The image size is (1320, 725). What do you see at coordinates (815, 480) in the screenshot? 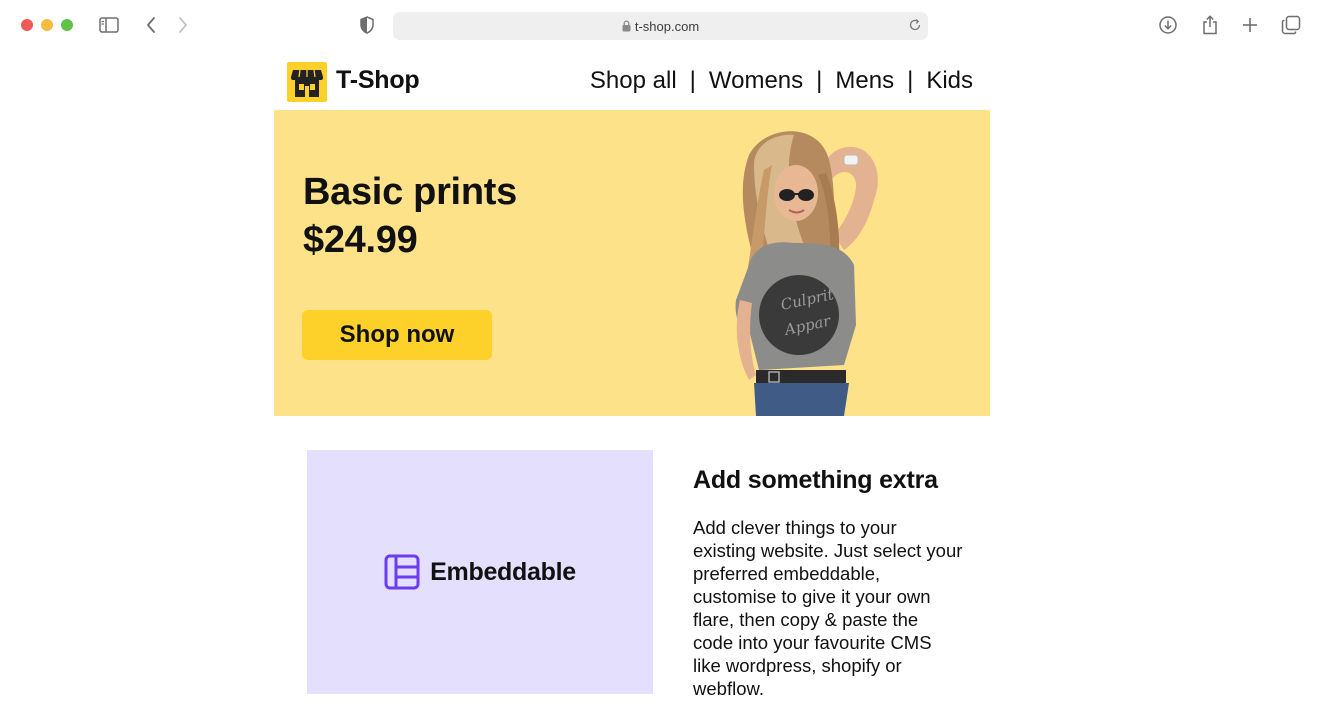
I see `feature-title: Add something extra` at bounding box center [815, 480].